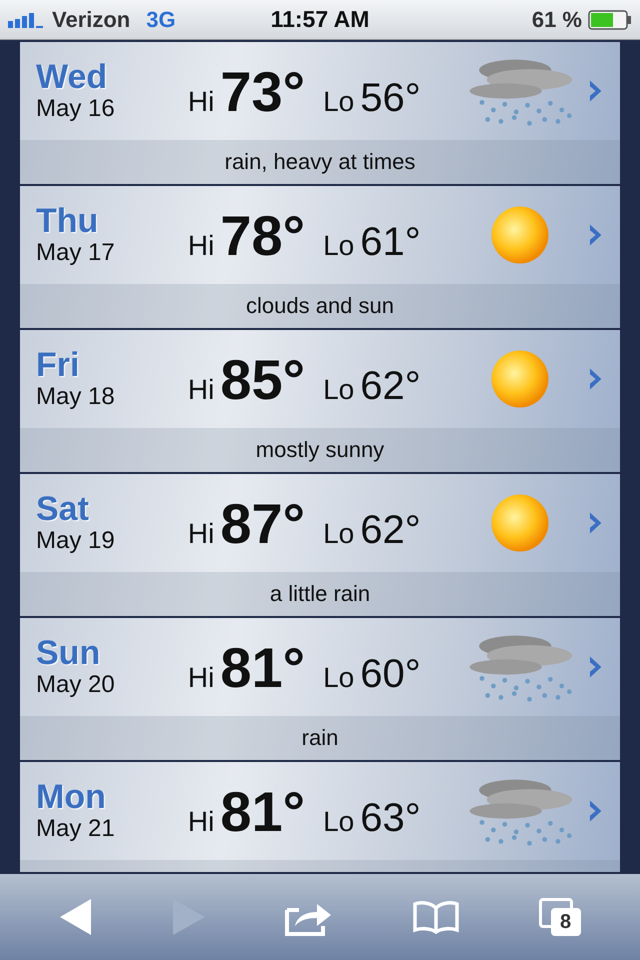 The image size is (640, 960). What do you see at coordinates (263, 523) in the screenshot?
I see `high-temperature: 87°` at bounding box center [263, 523].